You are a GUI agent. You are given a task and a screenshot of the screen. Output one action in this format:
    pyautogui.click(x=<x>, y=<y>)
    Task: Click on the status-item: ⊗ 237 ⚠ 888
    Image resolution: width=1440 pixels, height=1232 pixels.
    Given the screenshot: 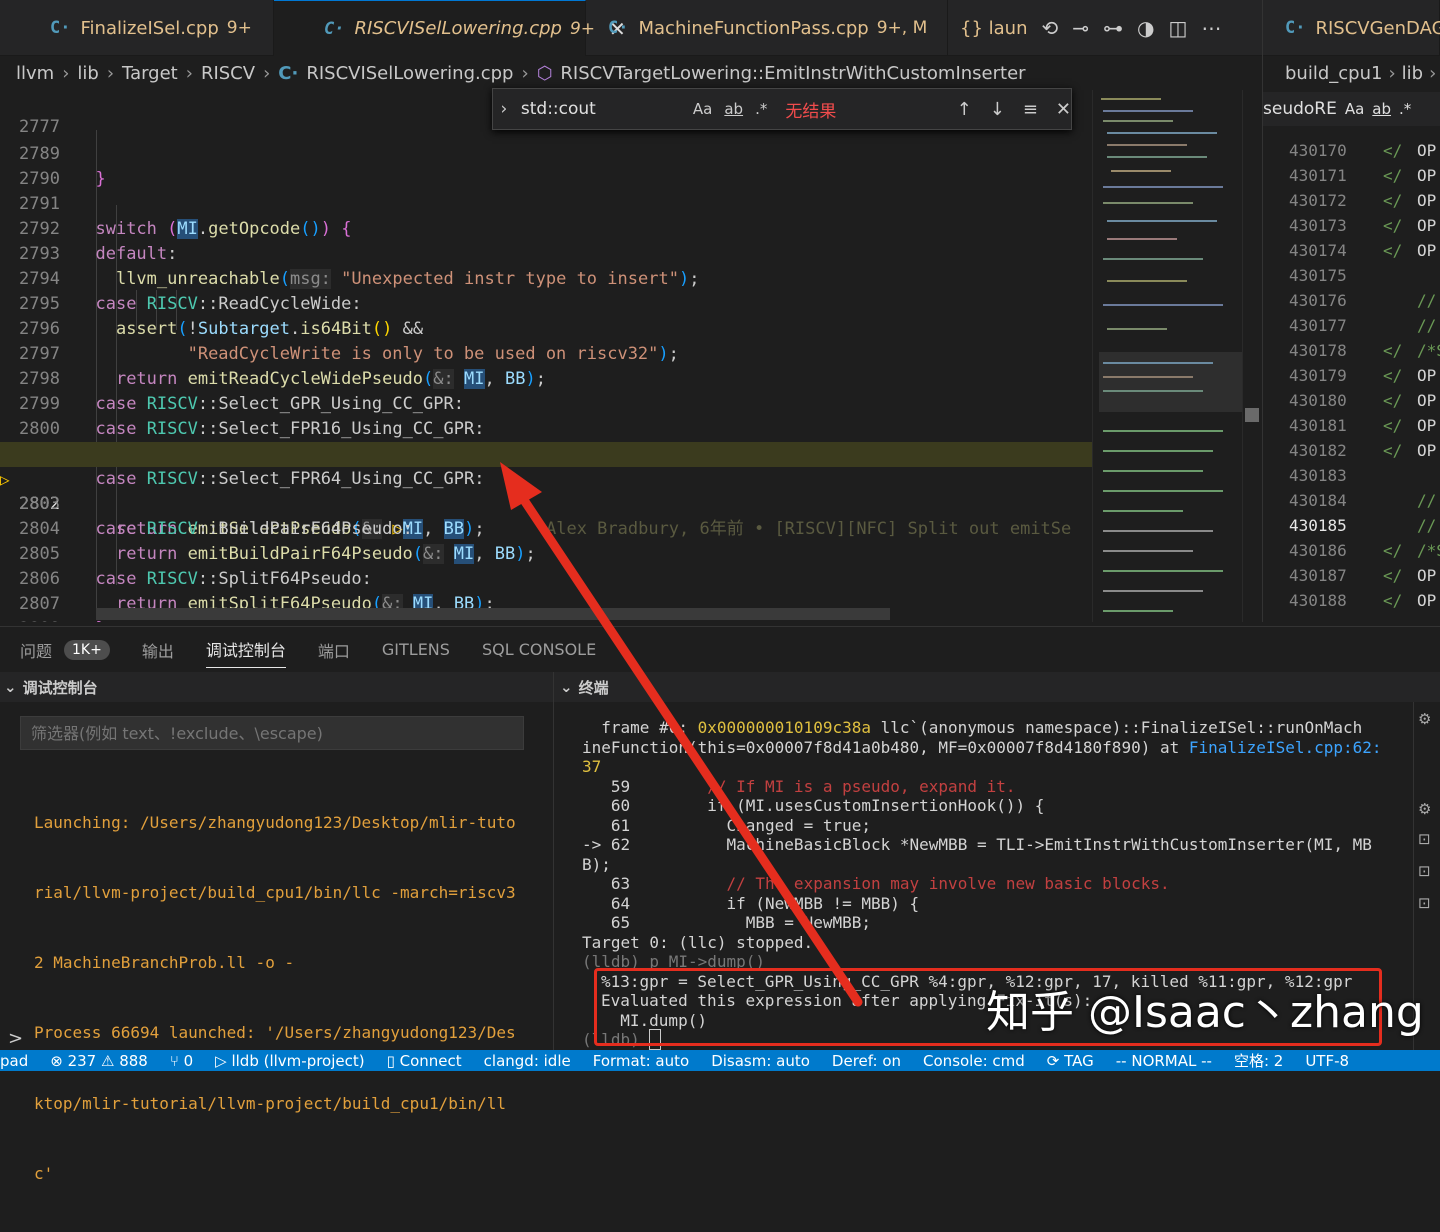 What is the action you would take?
    pyautogui.click(x=99, y=1061)
    